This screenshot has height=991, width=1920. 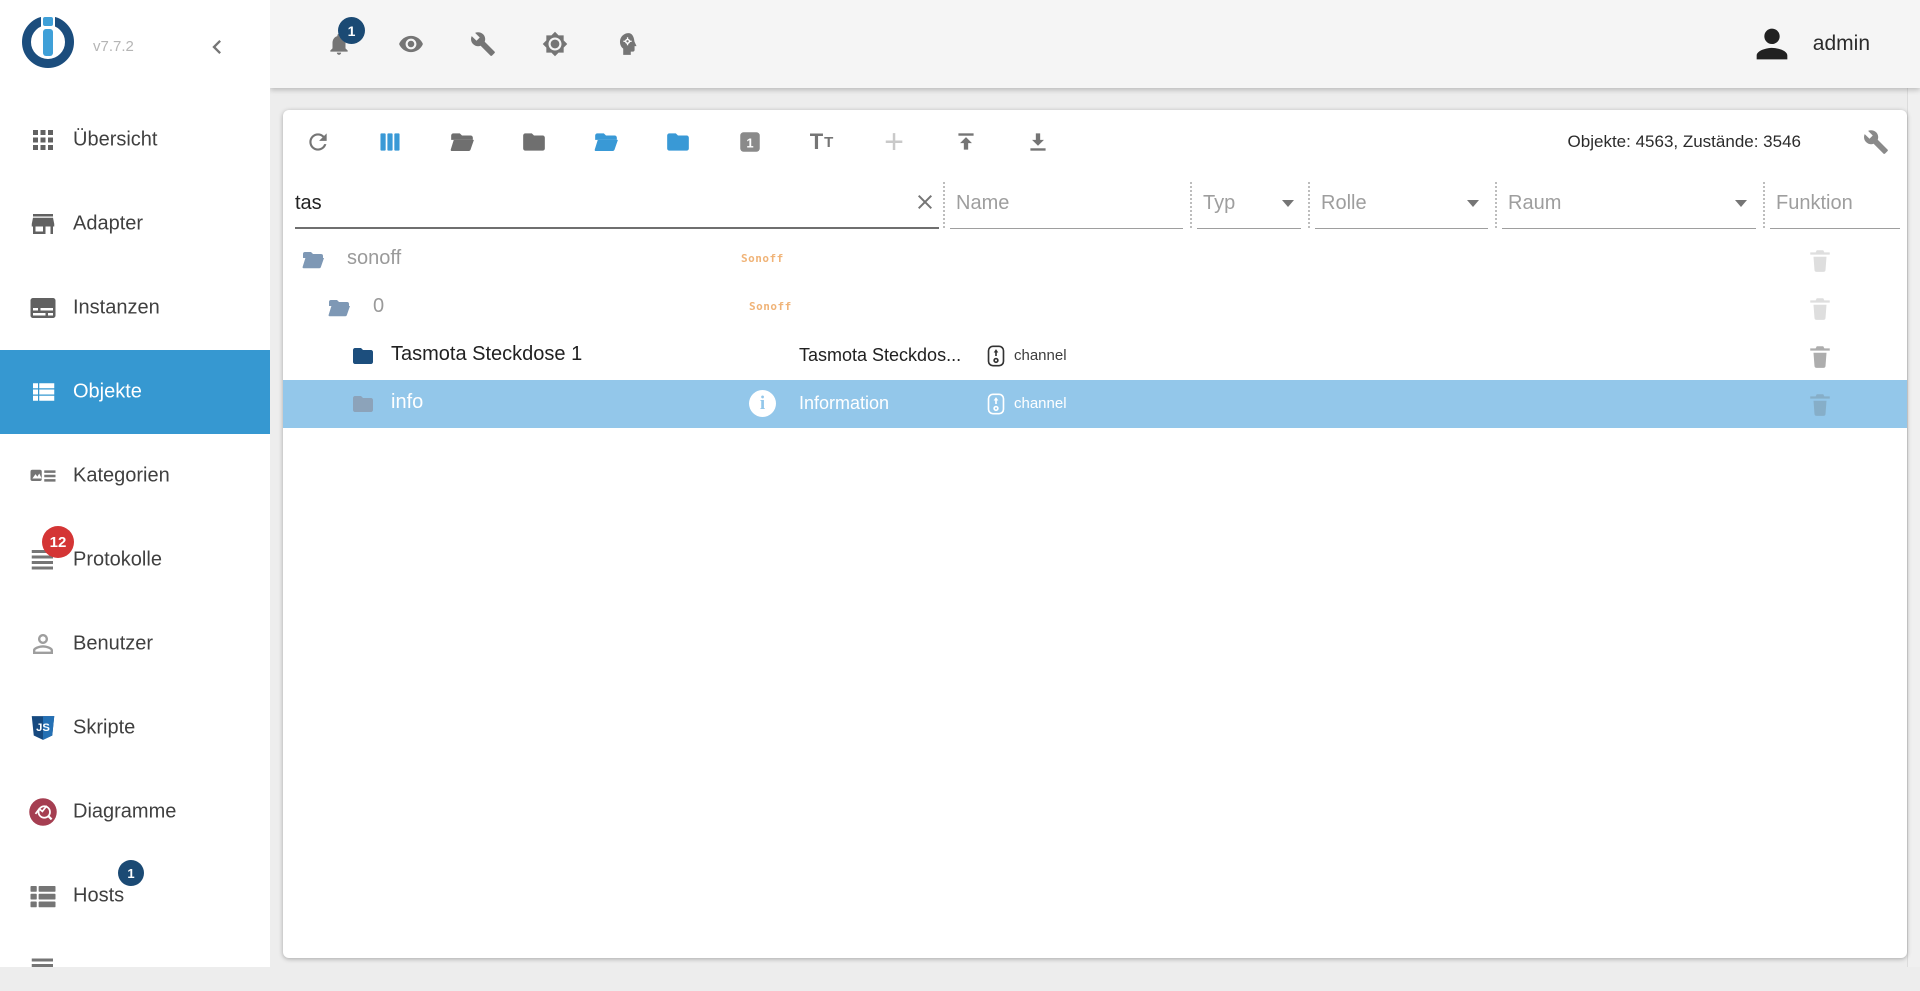 I want to click on sidebar-item-label: Benutzer, so click(x=113, y=643).